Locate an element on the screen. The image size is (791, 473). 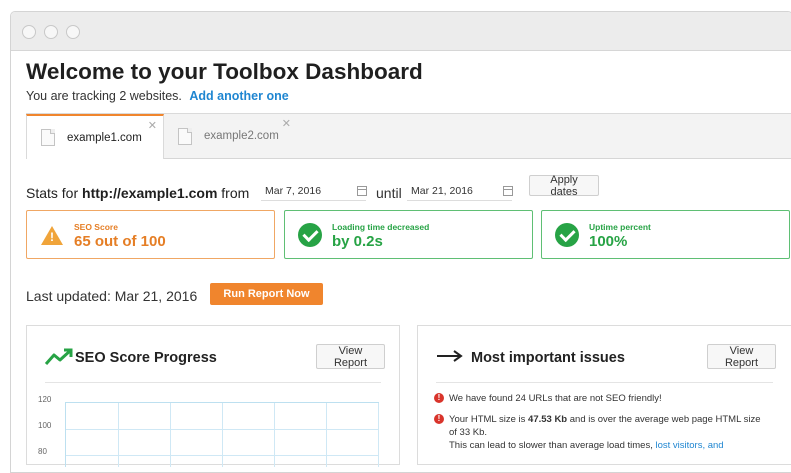
card-label: Loading time decreased is located at coordinates (381, 227).